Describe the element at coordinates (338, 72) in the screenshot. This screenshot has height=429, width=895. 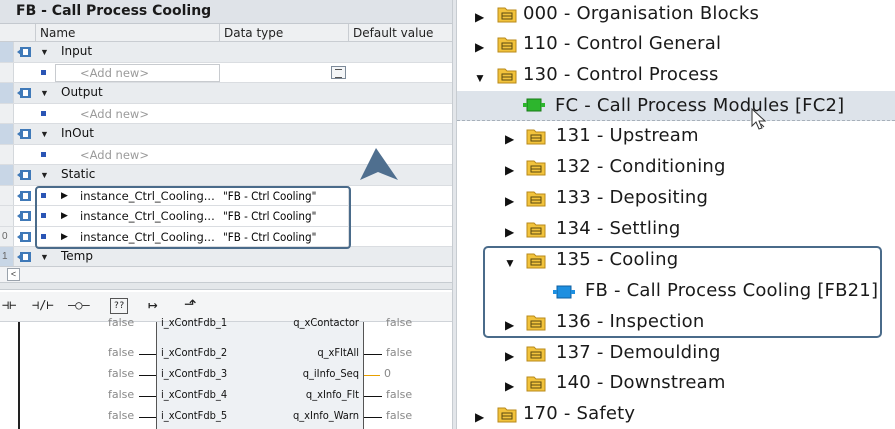
I see `datatype-picker-button` at that location.